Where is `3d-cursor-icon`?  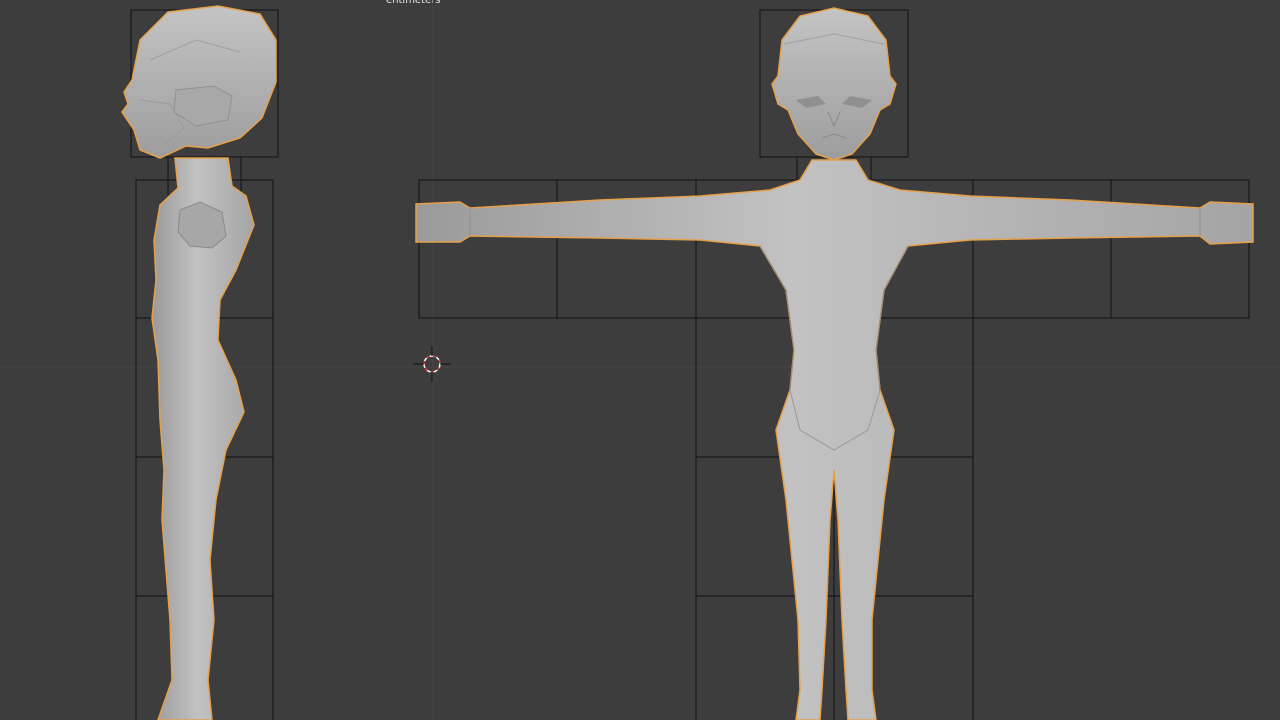
3d-cursor-icon is located at coordinates (432, 364).